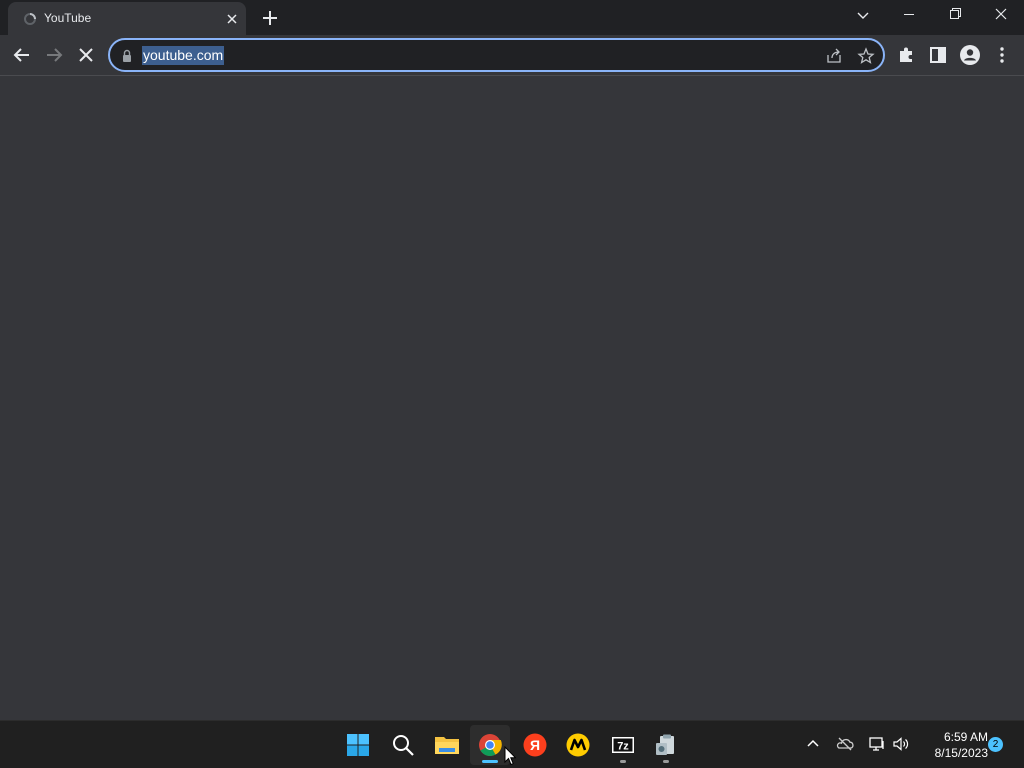 The width and height of the screenshot is (1024, 768). I want to click on taskbar-app, so click(666, 745).